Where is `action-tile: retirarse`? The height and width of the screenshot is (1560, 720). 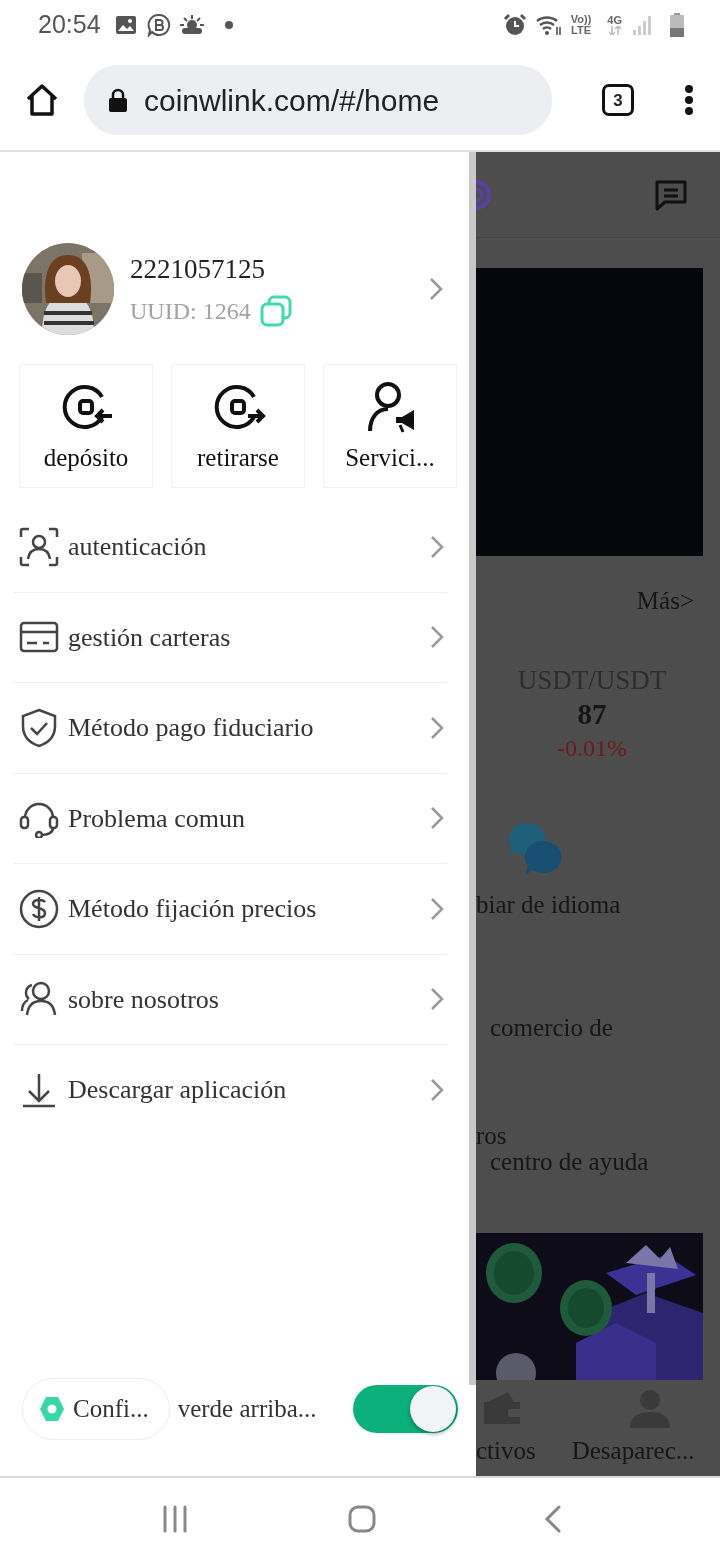
action-tile: retirarse is located at coordinates (238, 426).